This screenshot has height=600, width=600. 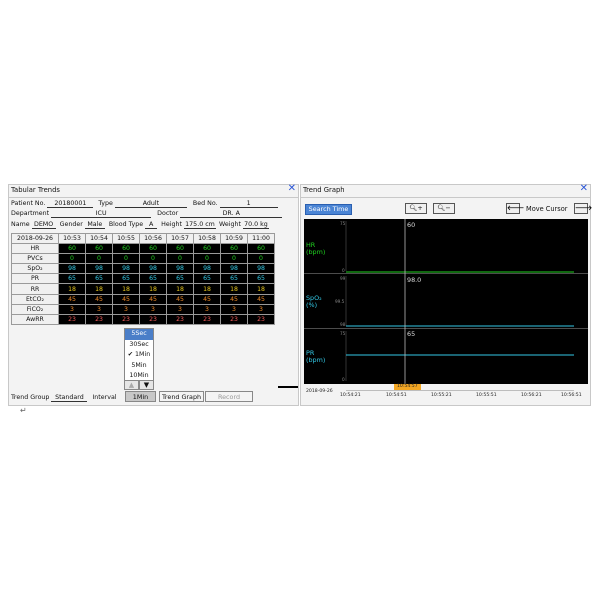 What do you see at coordinates (444, 208) in the screenshot?
I see `zoom-out-button: 🔍︎−` at bounding box center [444, 208].